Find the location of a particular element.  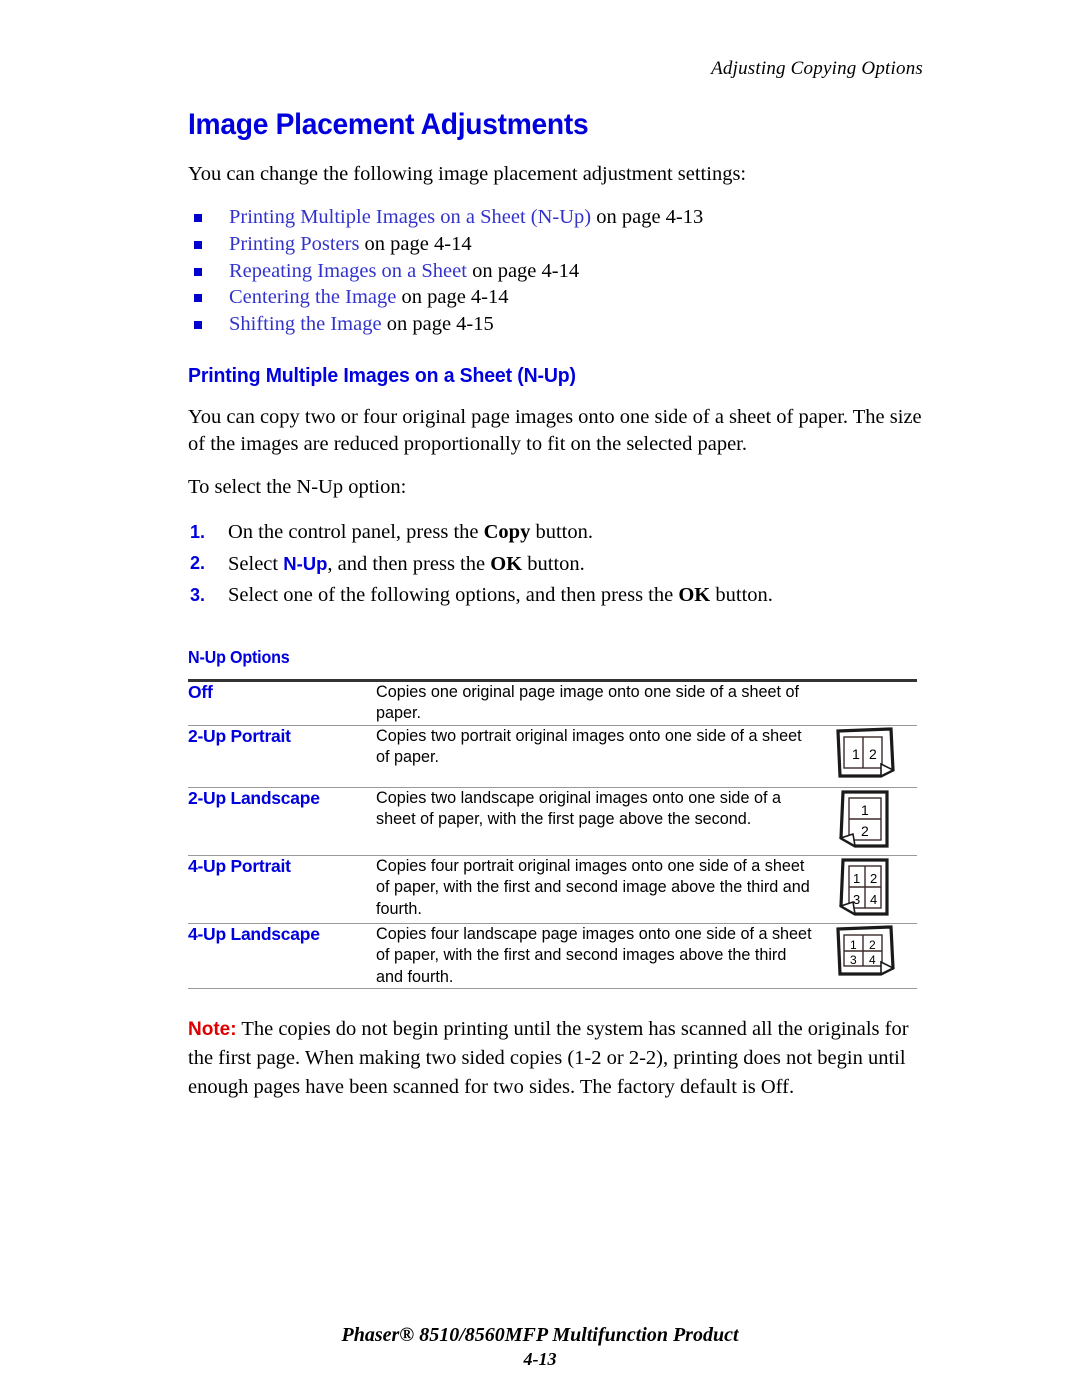

table-bottom-rule-right is located at coordinates (865, 989).